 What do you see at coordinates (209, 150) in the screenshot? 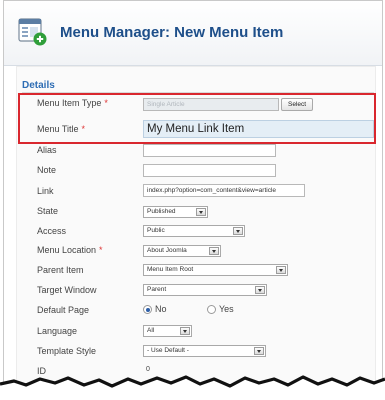
I see `alias-input` at bounding box center [209, 150].